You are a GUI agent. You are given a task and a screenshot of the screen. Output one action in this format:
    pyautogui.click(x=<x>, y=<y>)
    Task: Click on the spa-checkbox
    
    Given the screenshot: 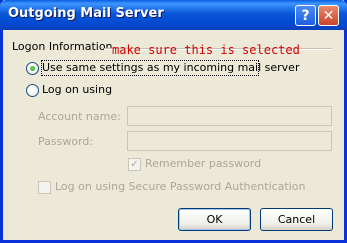 What is the action you would take?
    pyautogui.click(x=44, y=187)
    